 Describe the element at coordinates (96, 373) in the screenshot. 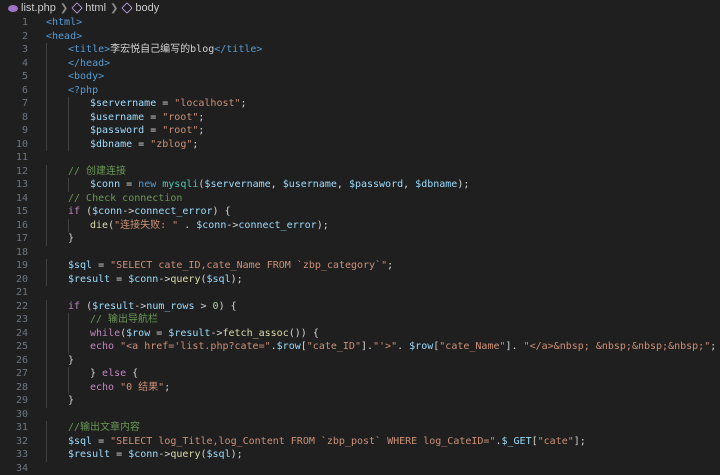

I see `code-token: }` at that location.